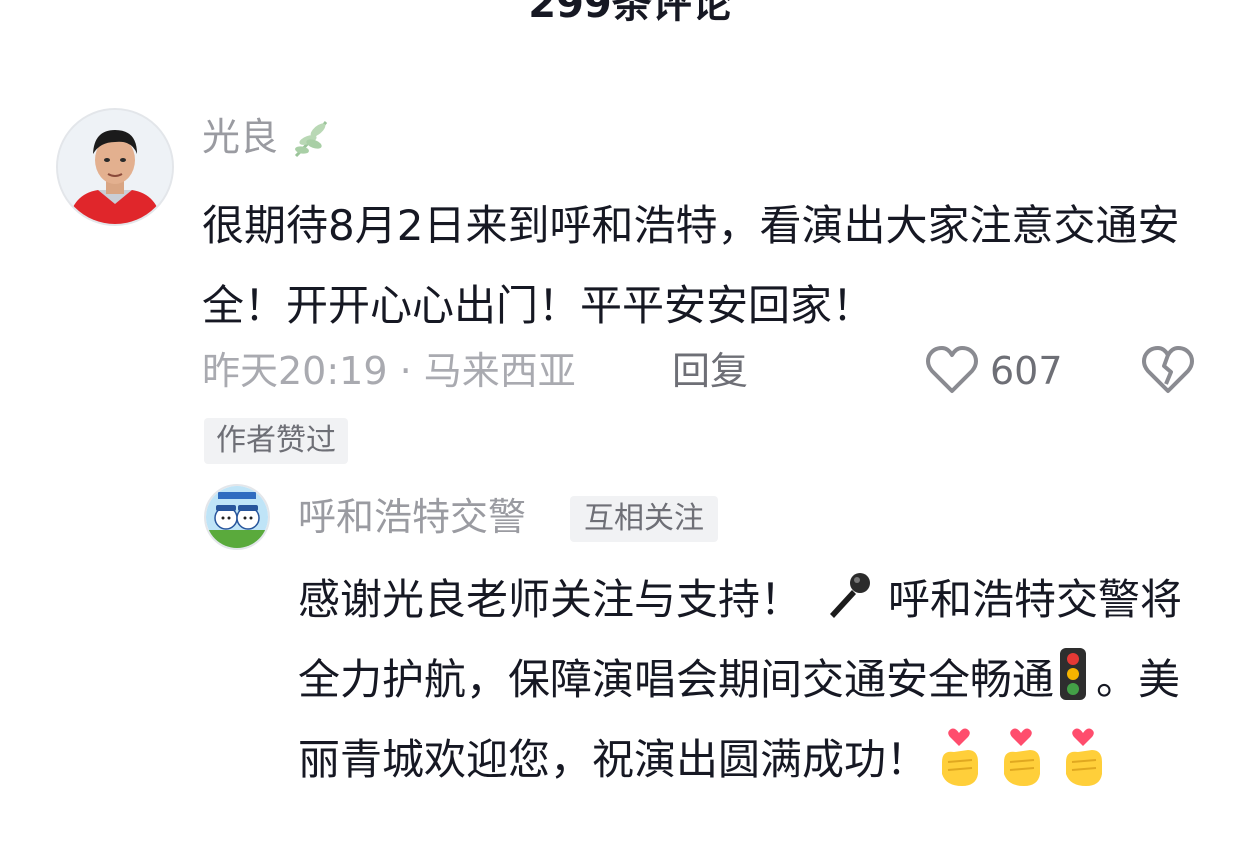  I want to click on like-heart-icon, so click(952, 370).